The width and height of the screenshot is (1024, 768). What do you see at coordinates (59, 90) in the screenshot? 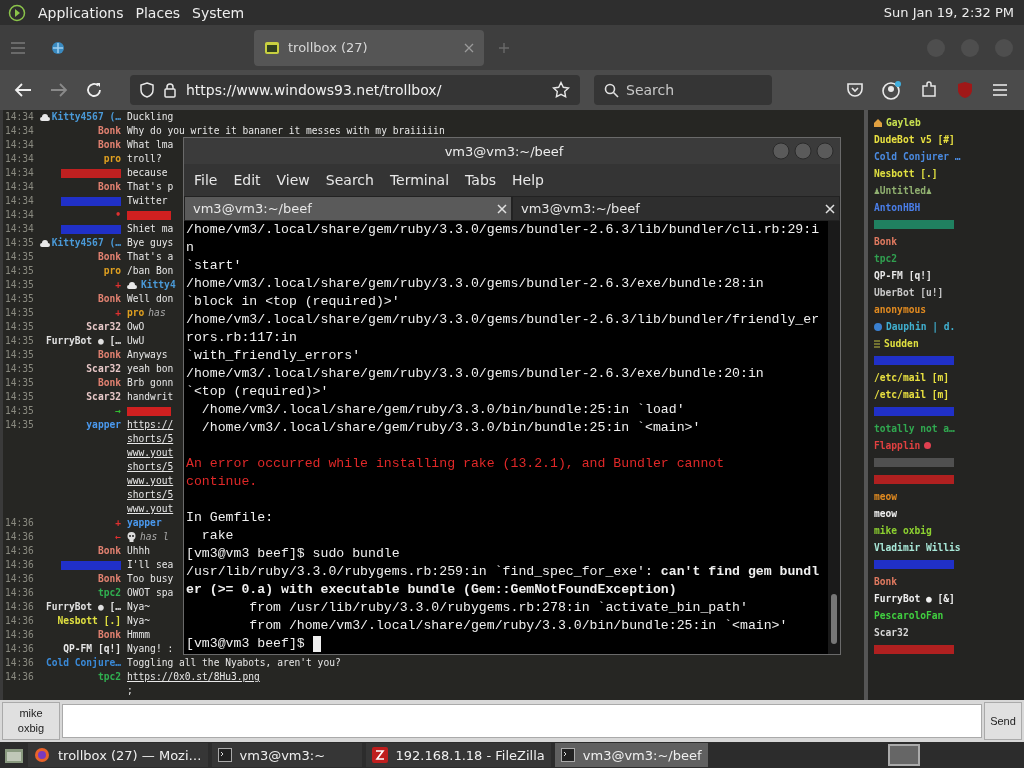
I see `forward-icon` at bounding box center [59, 90].